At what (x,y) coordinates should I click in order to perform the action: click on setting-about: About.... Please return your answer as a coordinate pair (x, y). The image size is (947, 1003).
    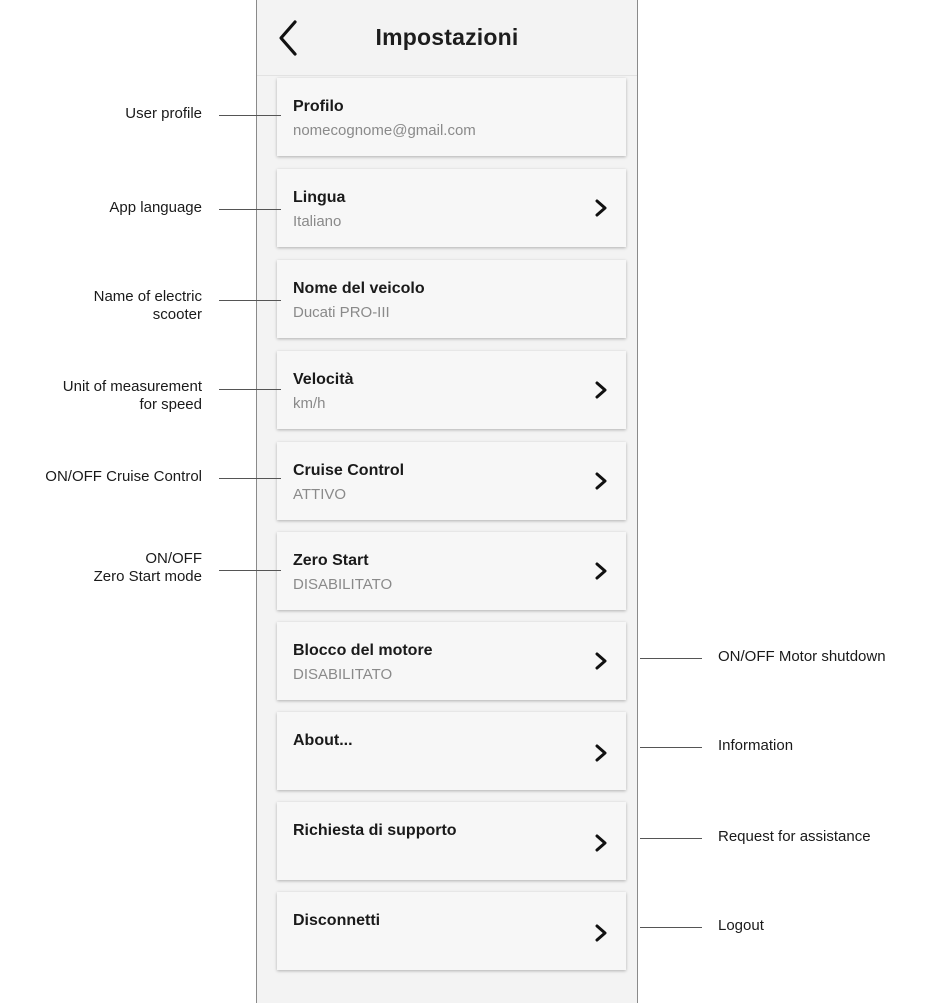
    Looking at the image, I should click on (451, 751).